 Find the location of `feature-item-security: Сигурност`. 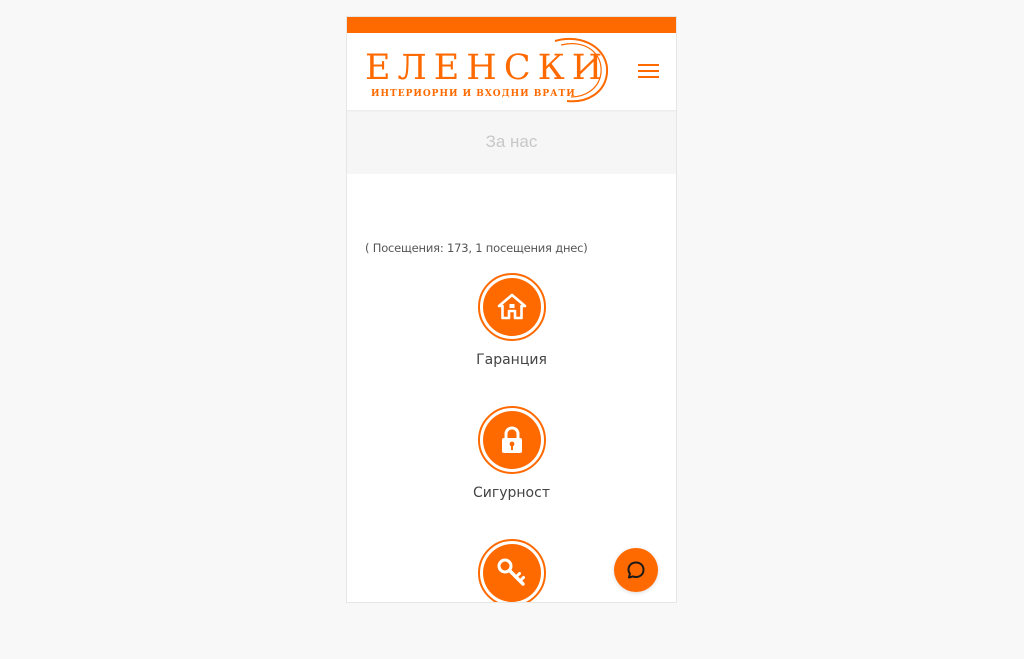

feature-item-security: Сигурност is located at coordinates (511, 453).